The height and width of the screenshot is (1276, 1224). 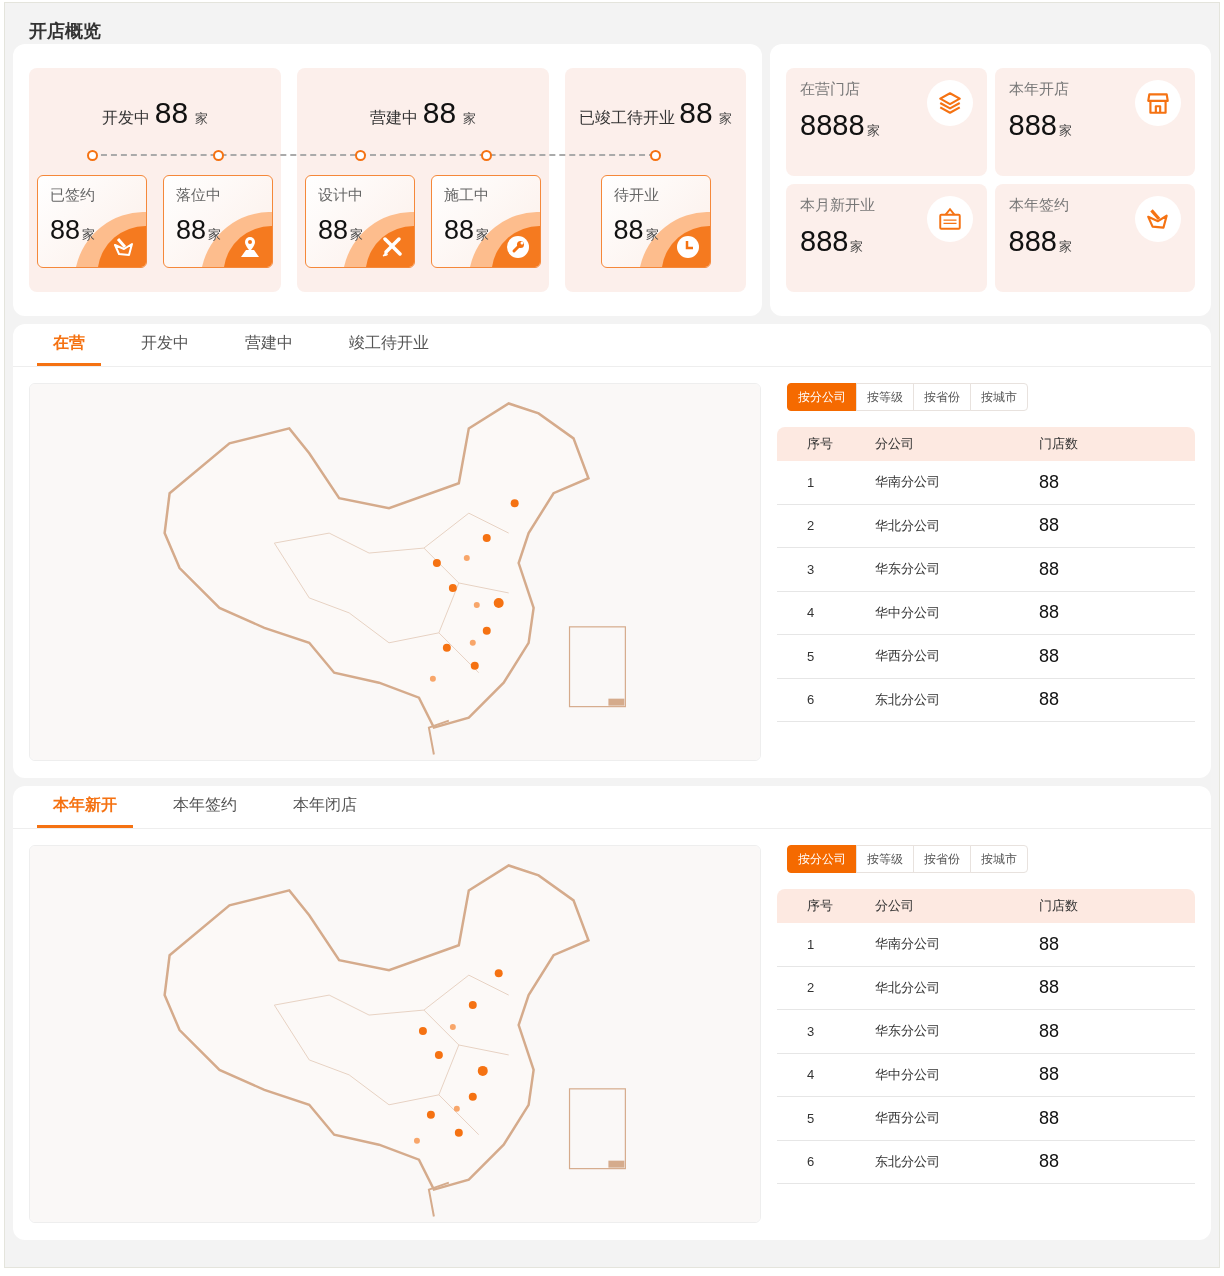 I want to click on tab: 营建中, so click(x=269, y=345).